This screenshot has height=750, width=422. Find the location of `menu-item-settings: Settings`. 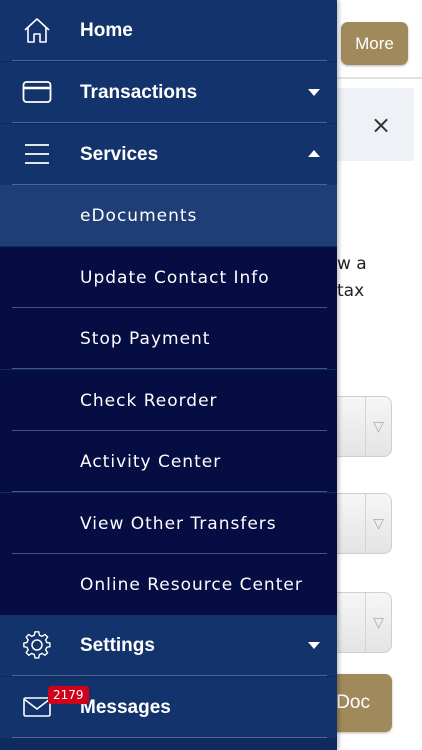

menu-item-settings: Settings is located at coordinates (168, 645).